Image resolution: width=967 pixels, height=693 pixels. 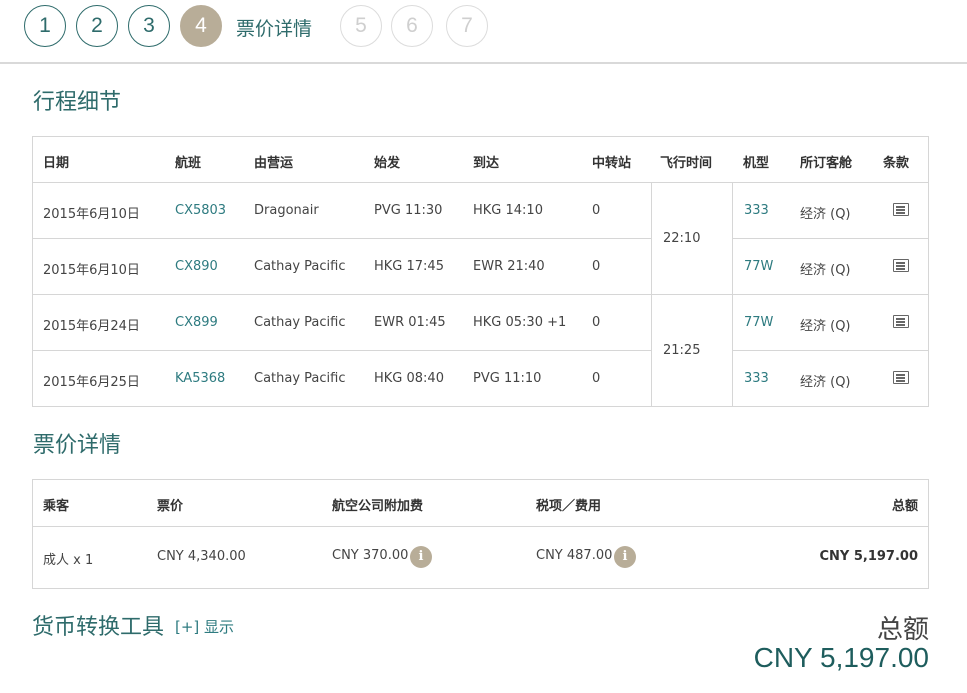 I want to click on header-date: 日期, so click(x=56, y=163).